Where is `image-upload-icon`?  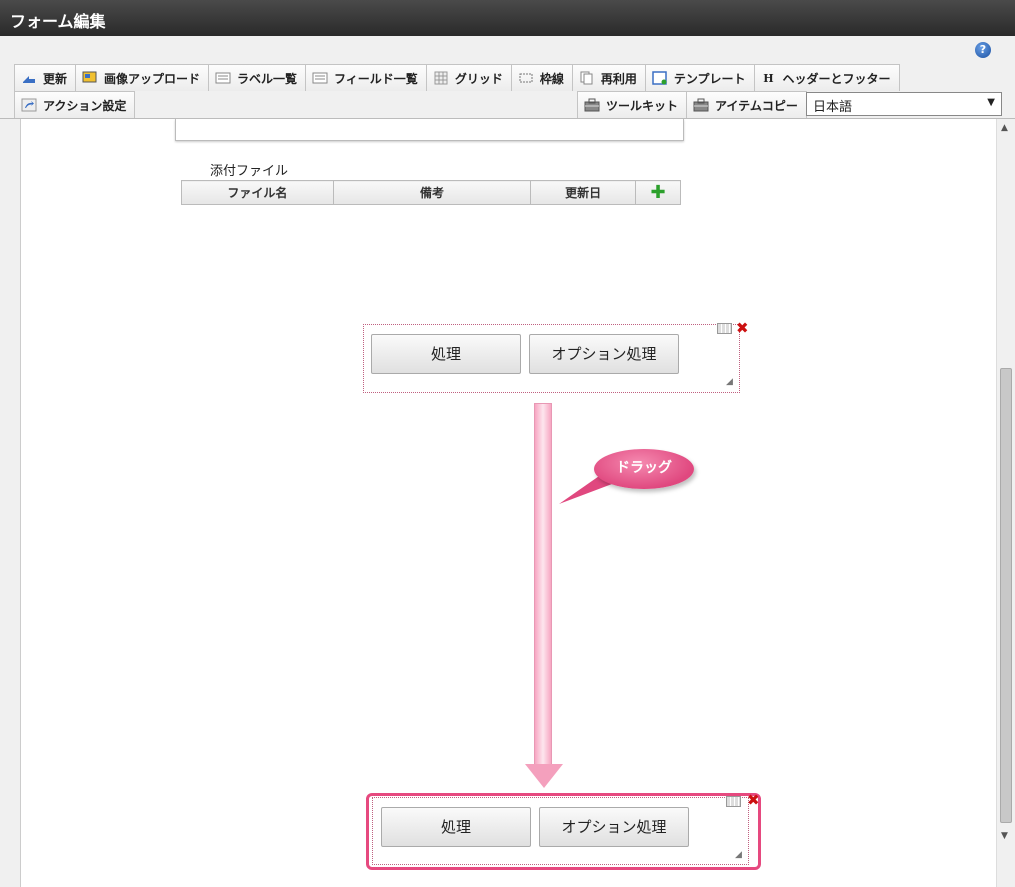 image-upload-icon is located at coordinates (90, 78).